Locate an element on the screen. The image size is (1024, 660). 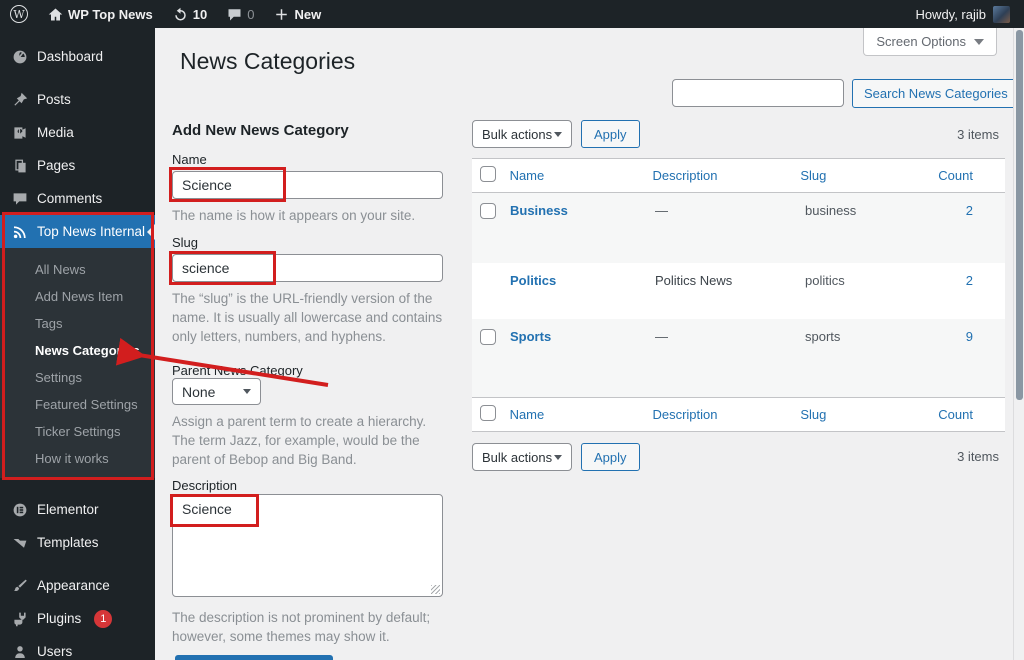
table-row: Business — business 2 is located at coordinates (738, 228).